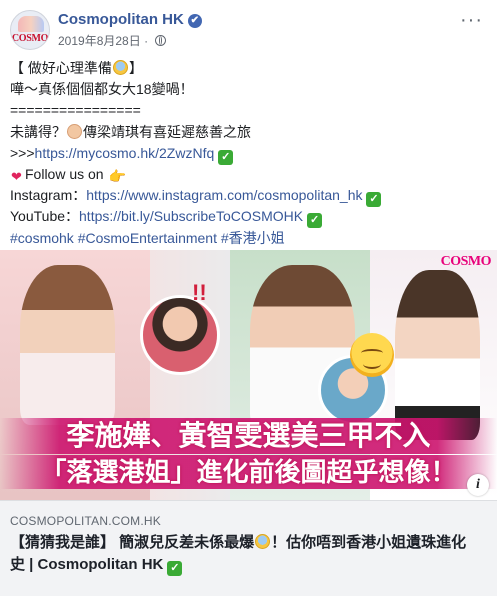 Image resolution: width=497 pixels, height=596 pixels. I want to click on youtube-label: YouTube：, so click(45, 216).